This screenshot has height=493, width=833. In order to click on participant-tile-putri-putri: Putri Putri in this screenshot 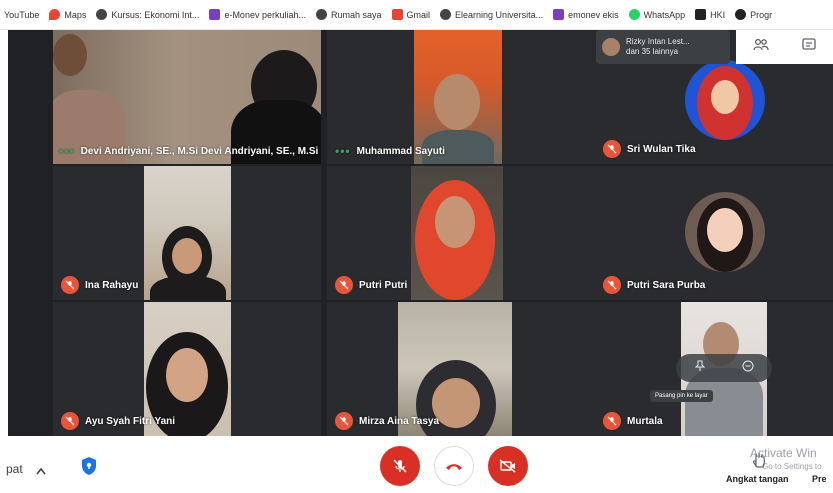, I will do `click(462, 233)`.